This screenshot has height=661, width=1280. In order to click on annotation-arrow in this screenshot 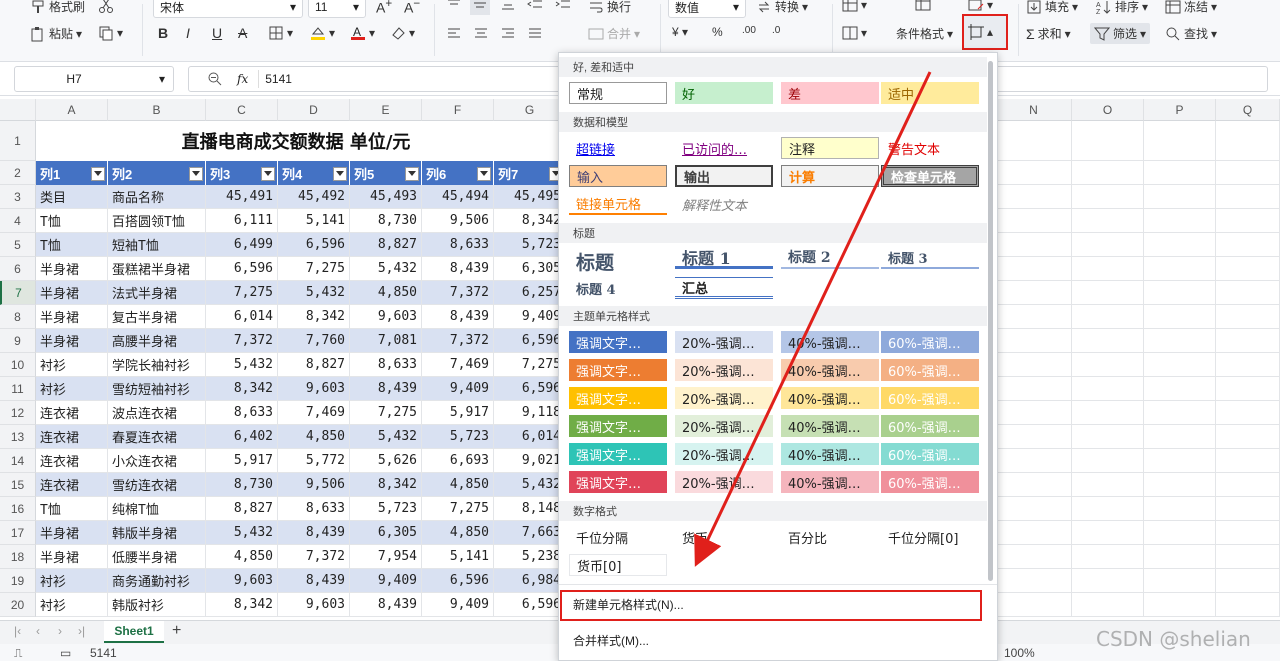, I will do `click(813, 319)`.